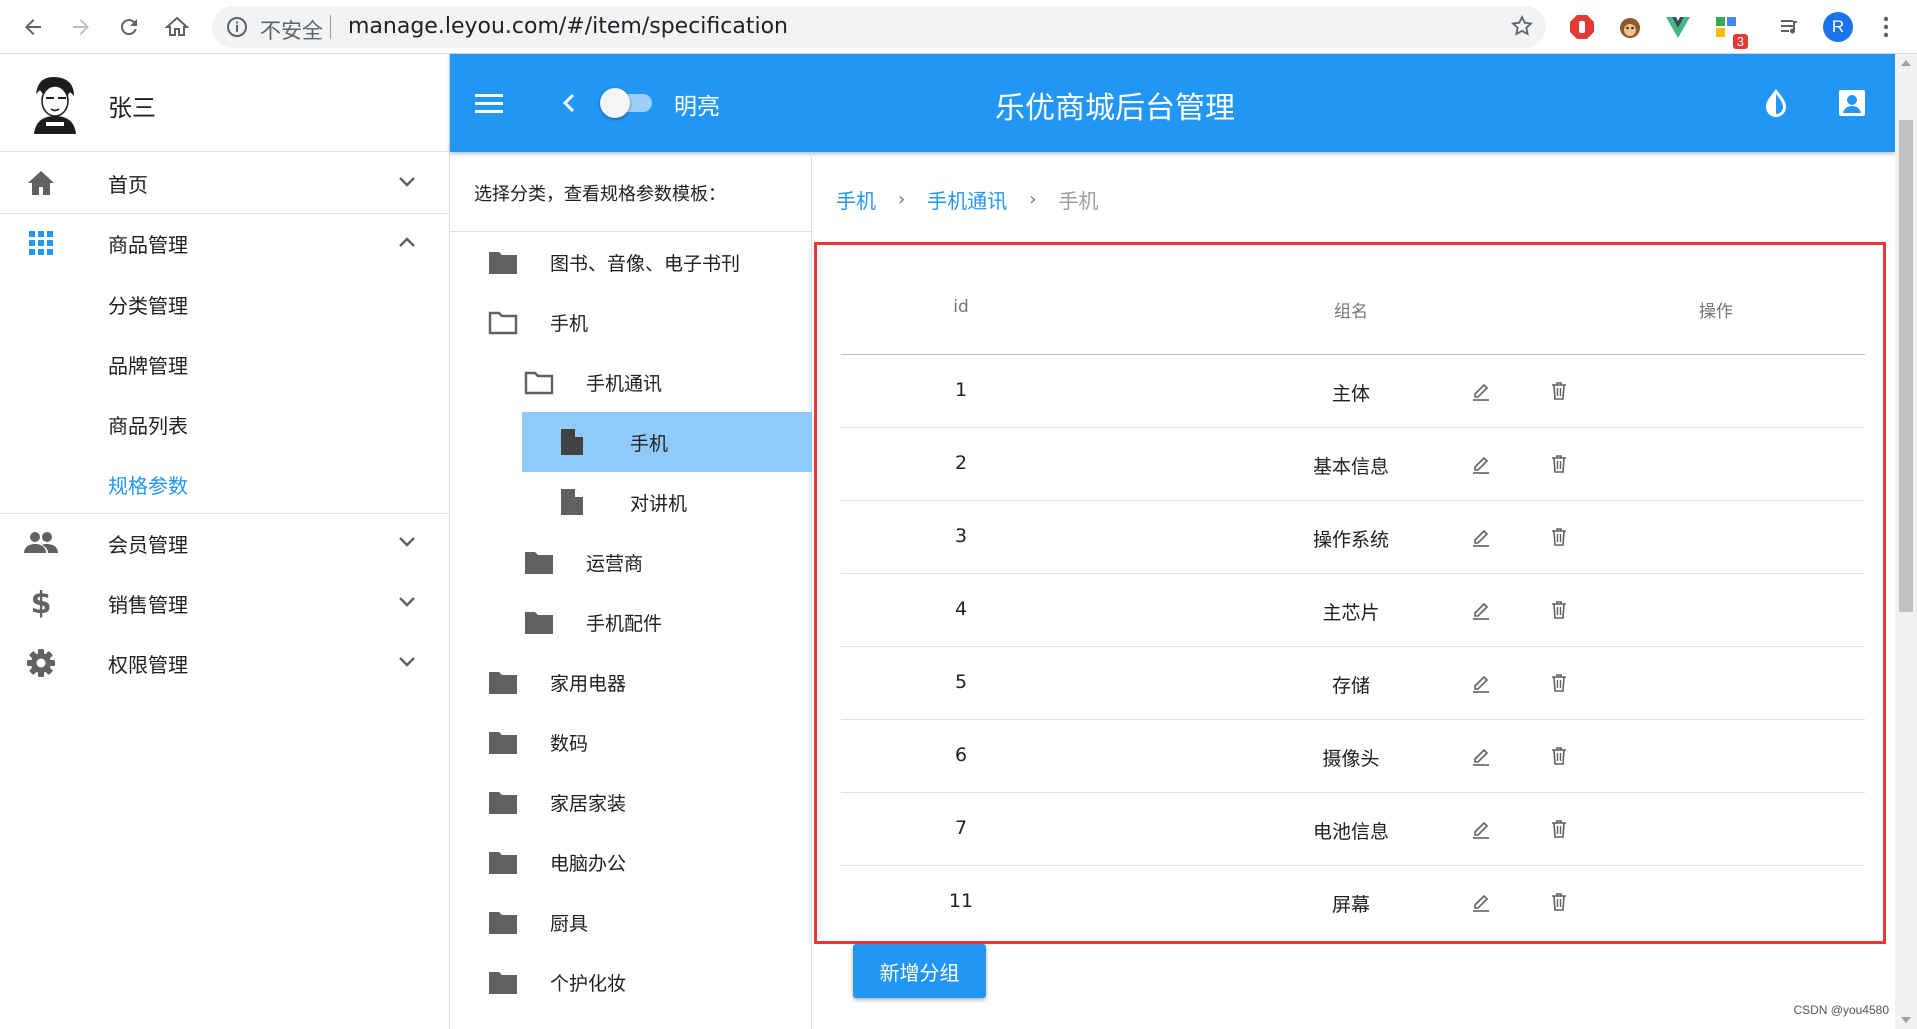  What do you see at coordinates (1906, 1020) in the screenshot?
I see `scroll-down-arrow-icon` at bounding box center [1906, 1020].